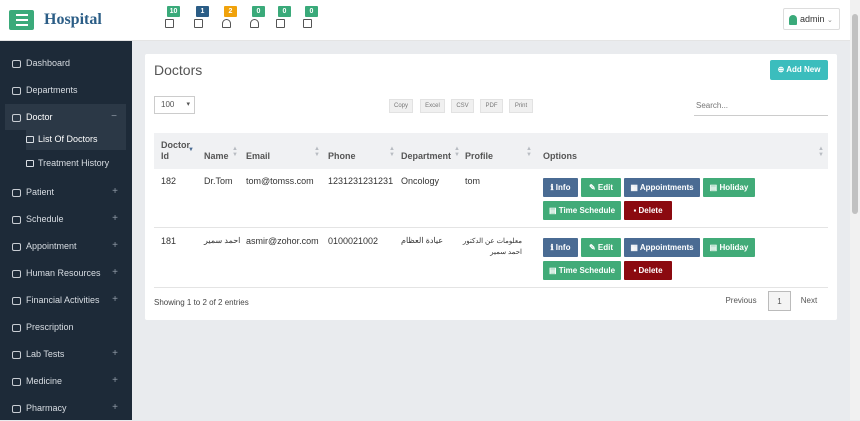  I want to click on badge: 1, so click(202, 11).